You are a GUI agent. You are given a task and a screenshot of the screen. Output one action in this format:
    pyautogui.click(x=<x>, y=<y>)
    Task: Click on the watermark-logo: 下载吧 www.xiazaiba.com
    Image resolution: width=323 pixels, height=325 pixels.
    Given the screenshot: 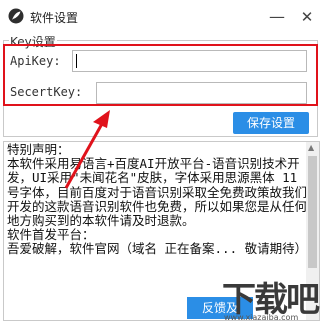 What is the action you would take?
    pyautogui.click(x=272, y=298)
    